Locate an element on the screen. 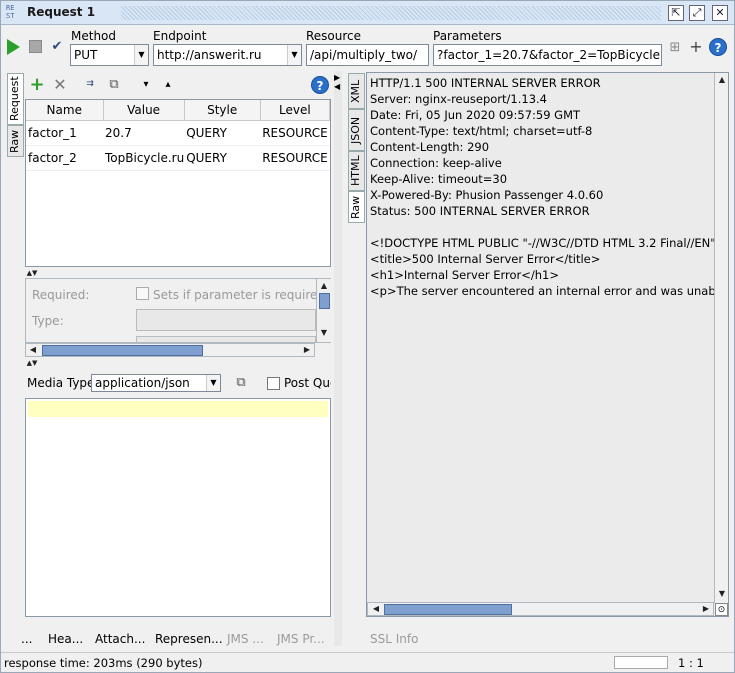 The width and height of the screenshot is (735, 673). response-vscrollbar: ▲ ▼ is located at coordinates (721, 338).